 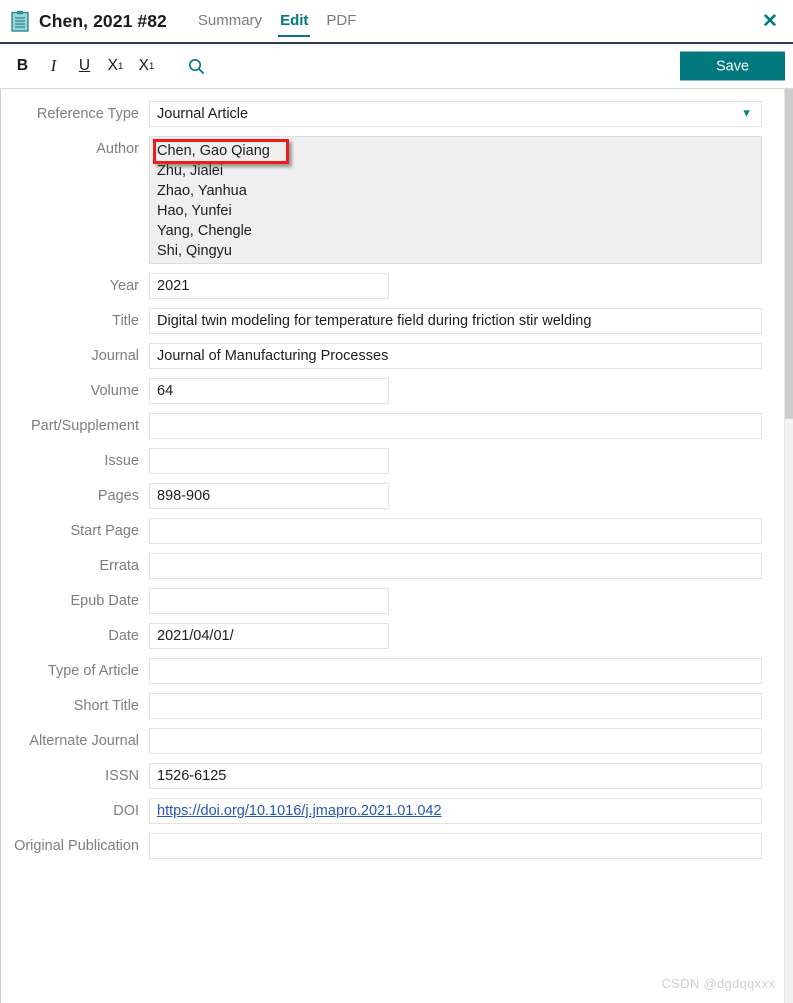 I want to click on field-row-start-page: Start Page, so click(x=392, y=531).